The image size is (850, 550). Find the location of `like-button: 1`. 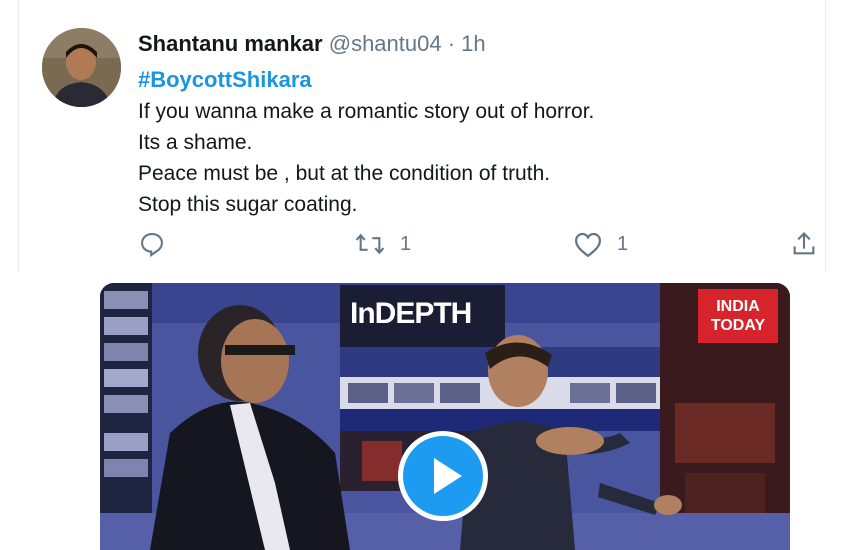

like-button: 1 is located at coordinates (600, 244).